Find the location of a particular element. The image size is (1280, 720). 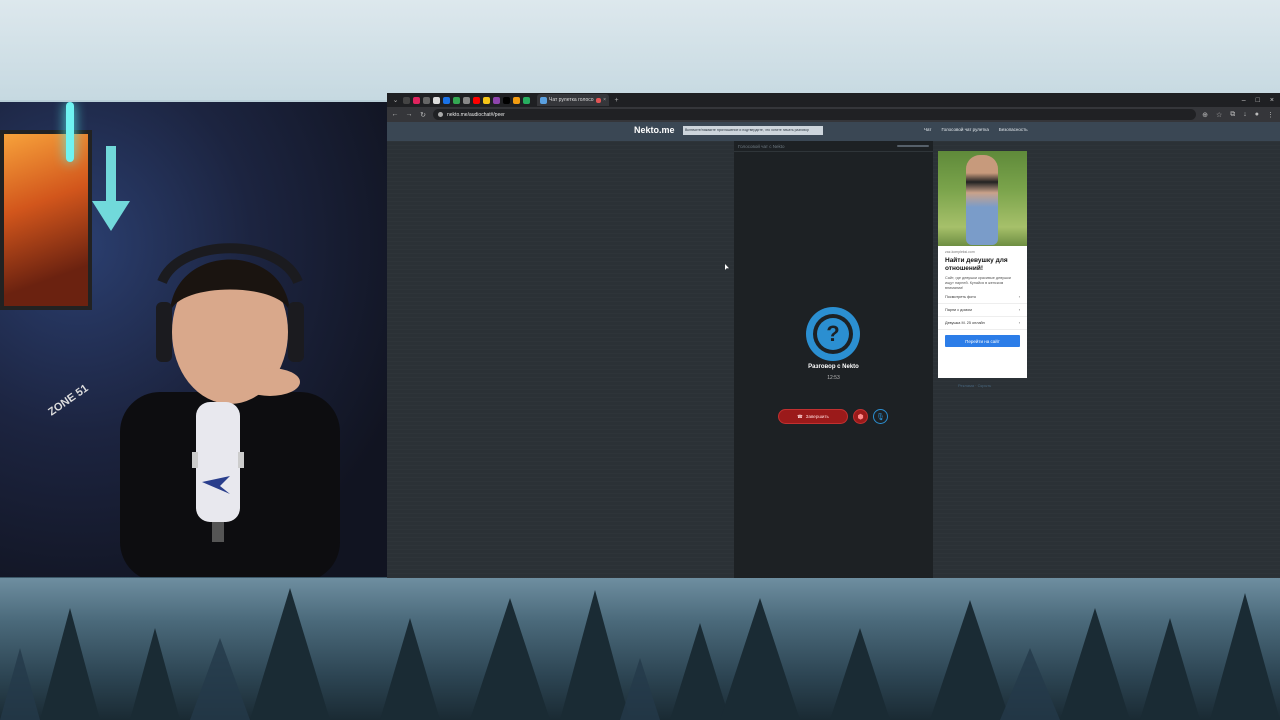

ad-title: Найти девушку для отношений! is located at coordinates (982, 263).